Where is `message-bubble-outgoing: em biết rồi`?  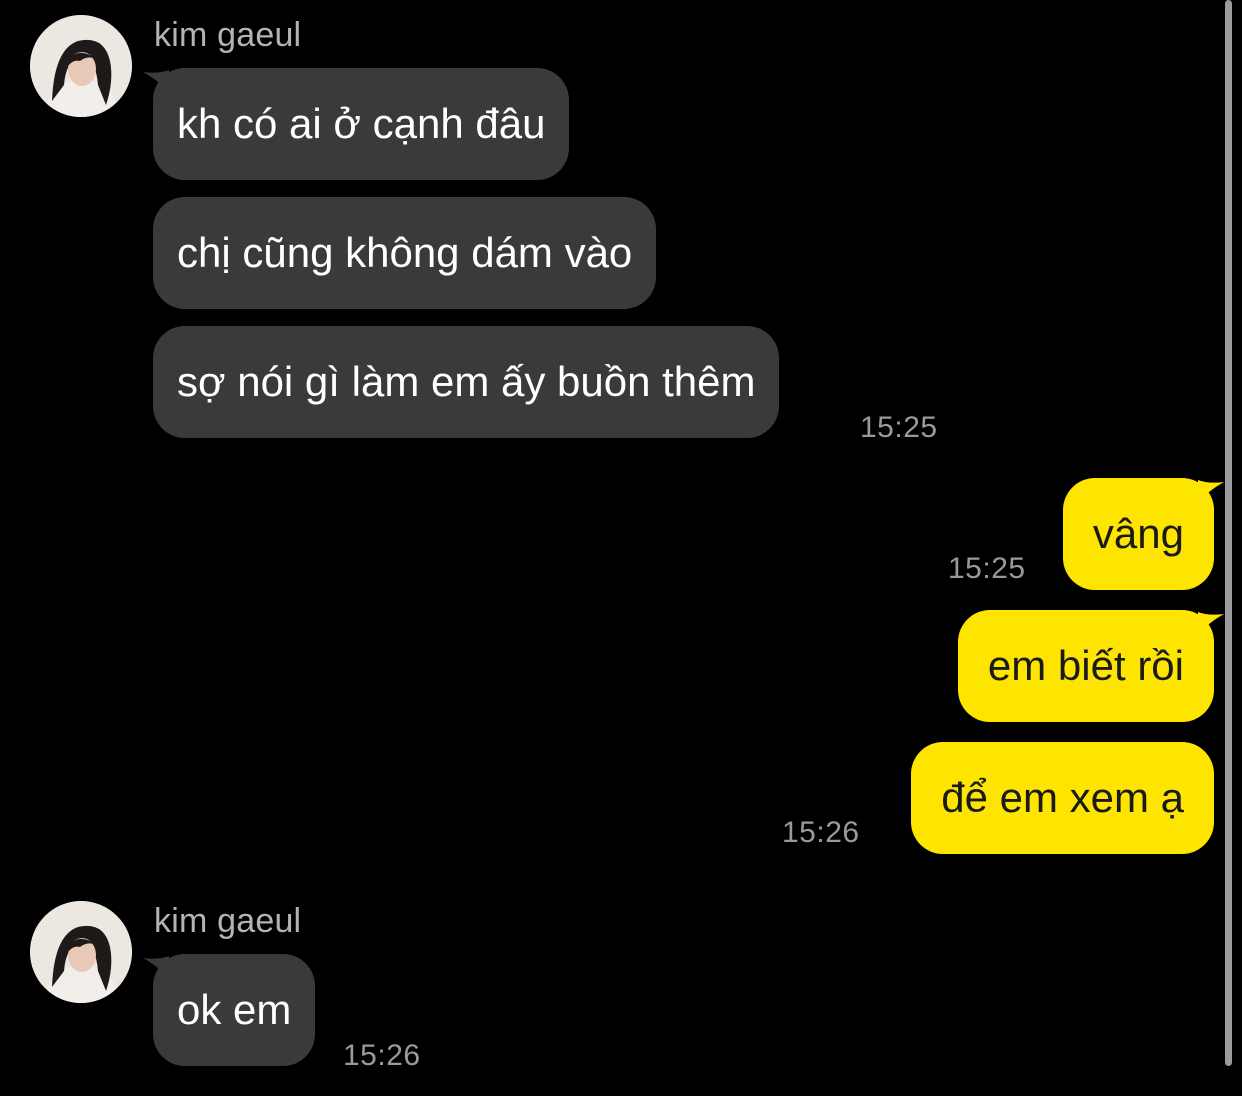 message-bubble-outgoing: em biết rồi is located at coordinates (1085, 666).